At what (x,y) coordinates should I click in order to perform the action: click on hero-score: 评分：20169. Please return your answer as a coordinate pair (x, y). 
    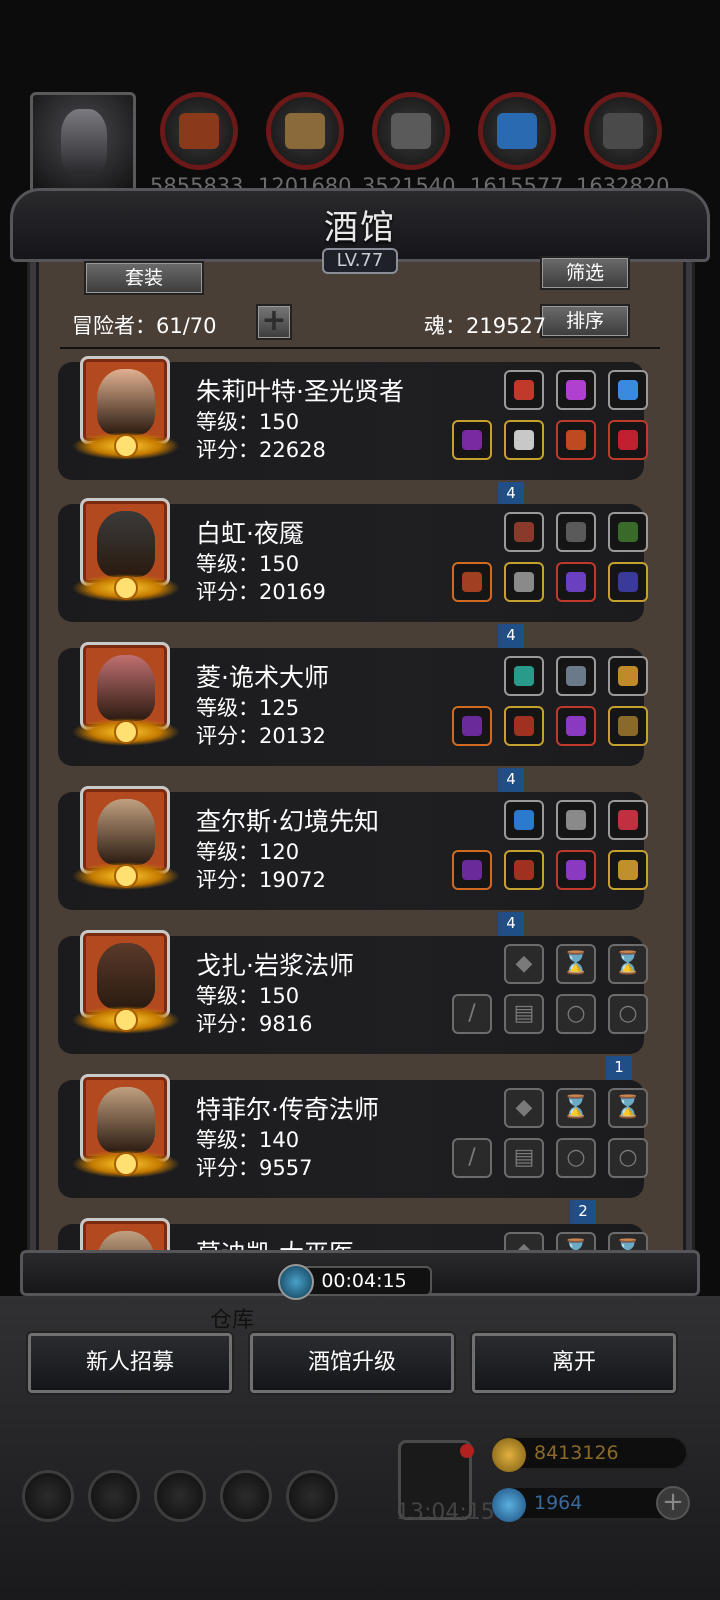
    Looking at the image, I should click on (261, 592).